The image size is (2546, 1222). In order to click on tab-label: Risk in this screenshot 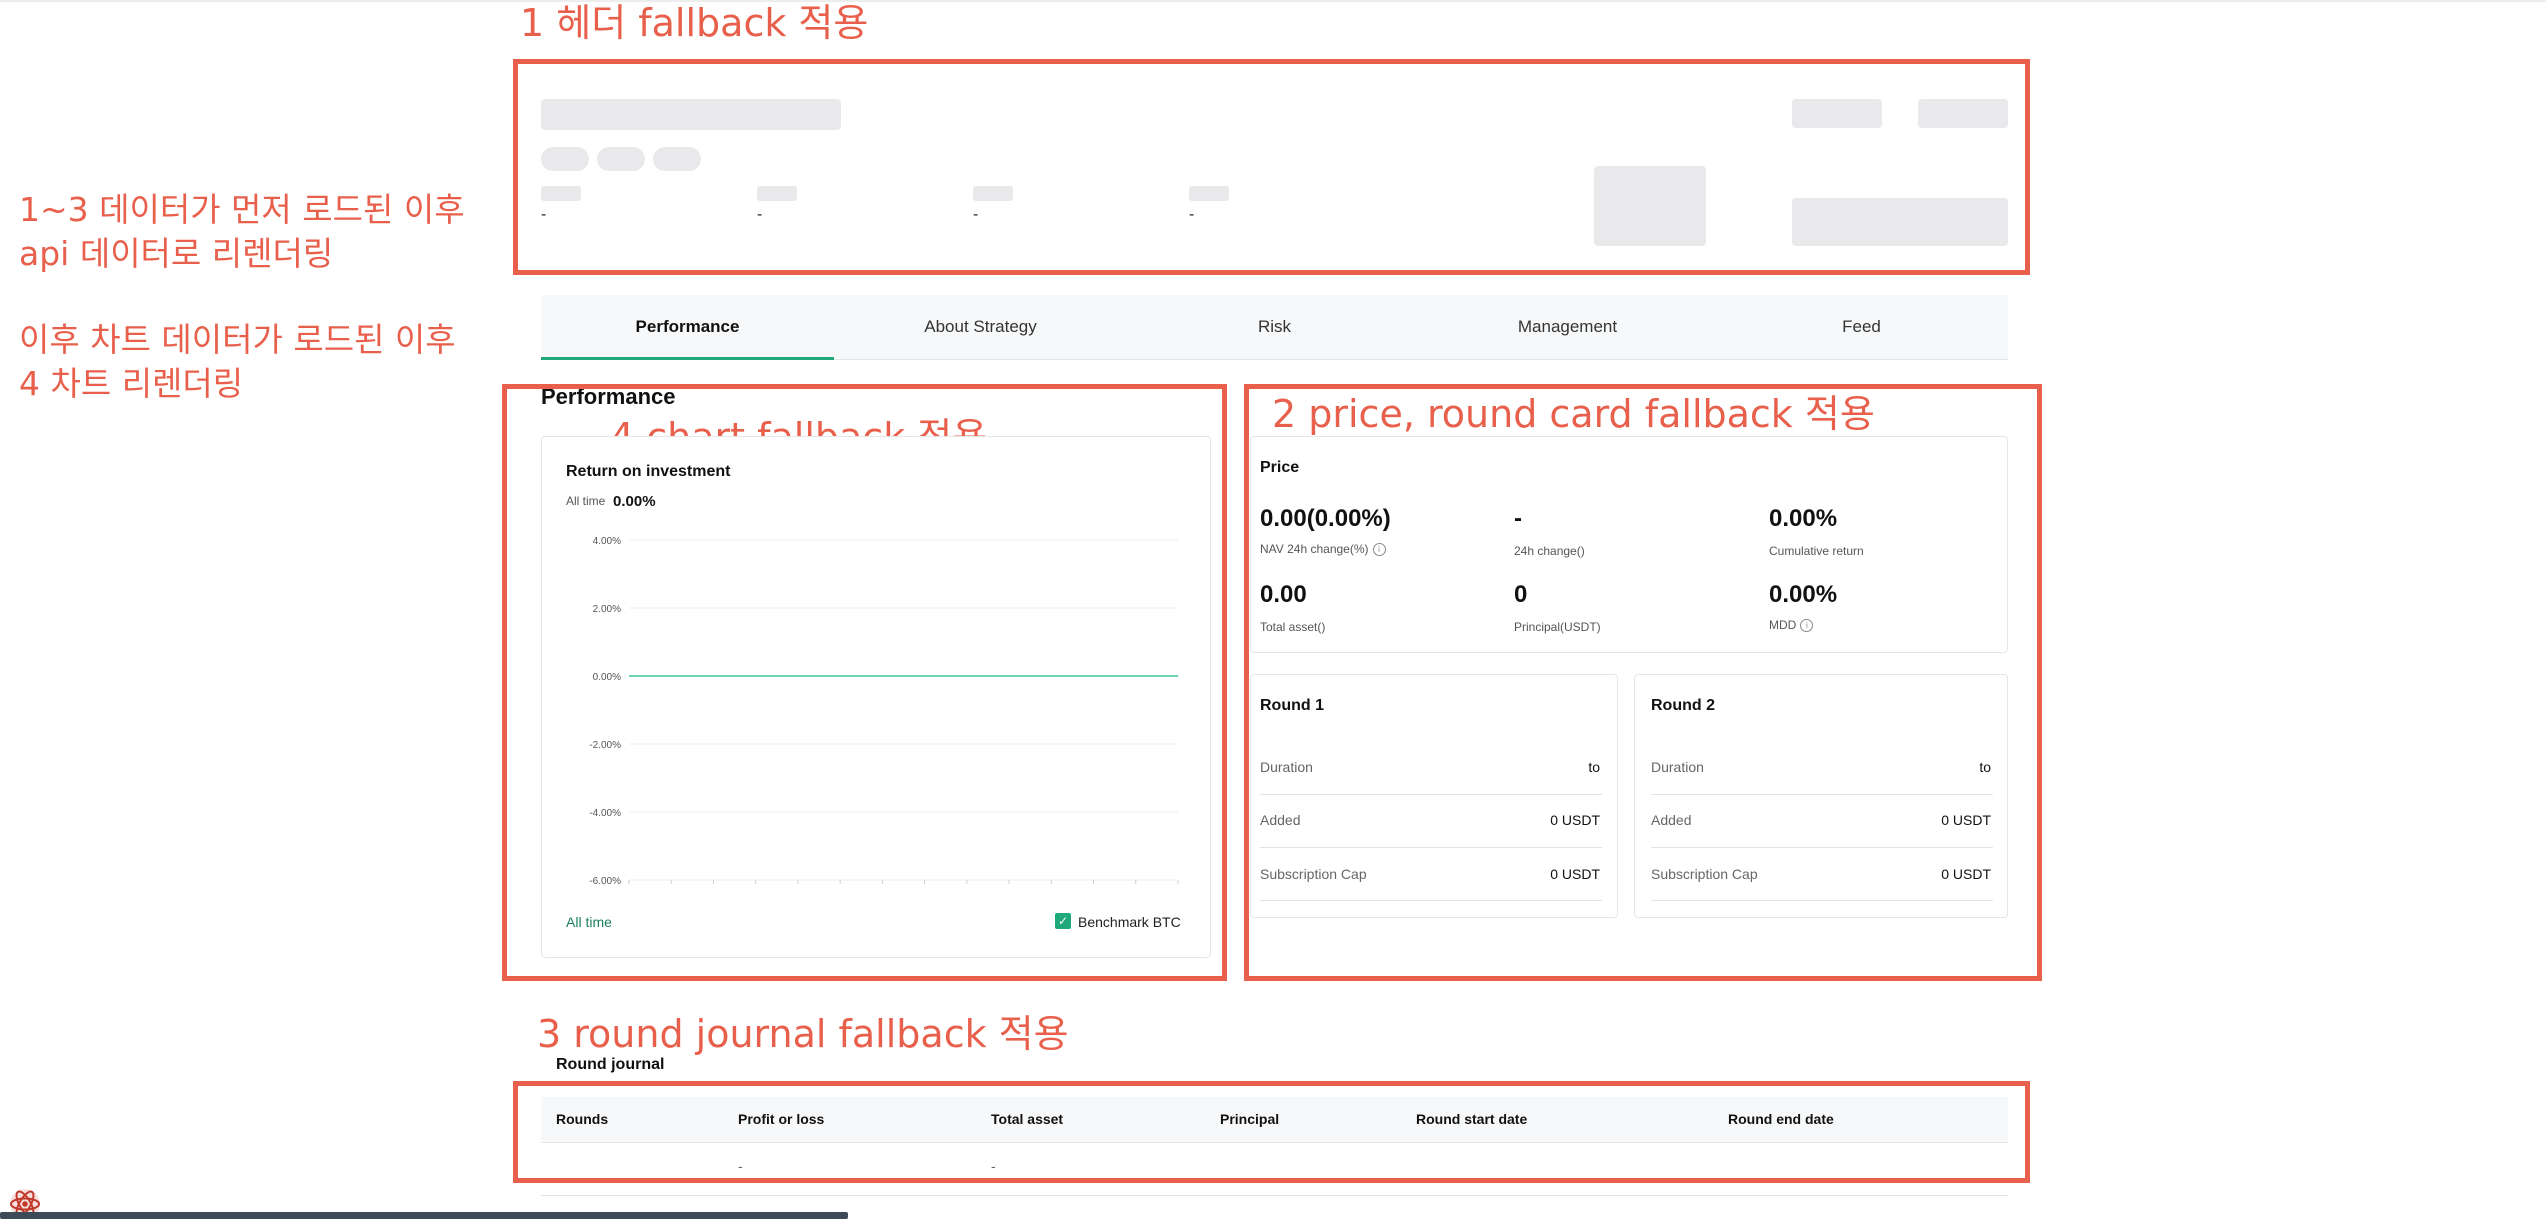, I will do `click(1274, 326)`.